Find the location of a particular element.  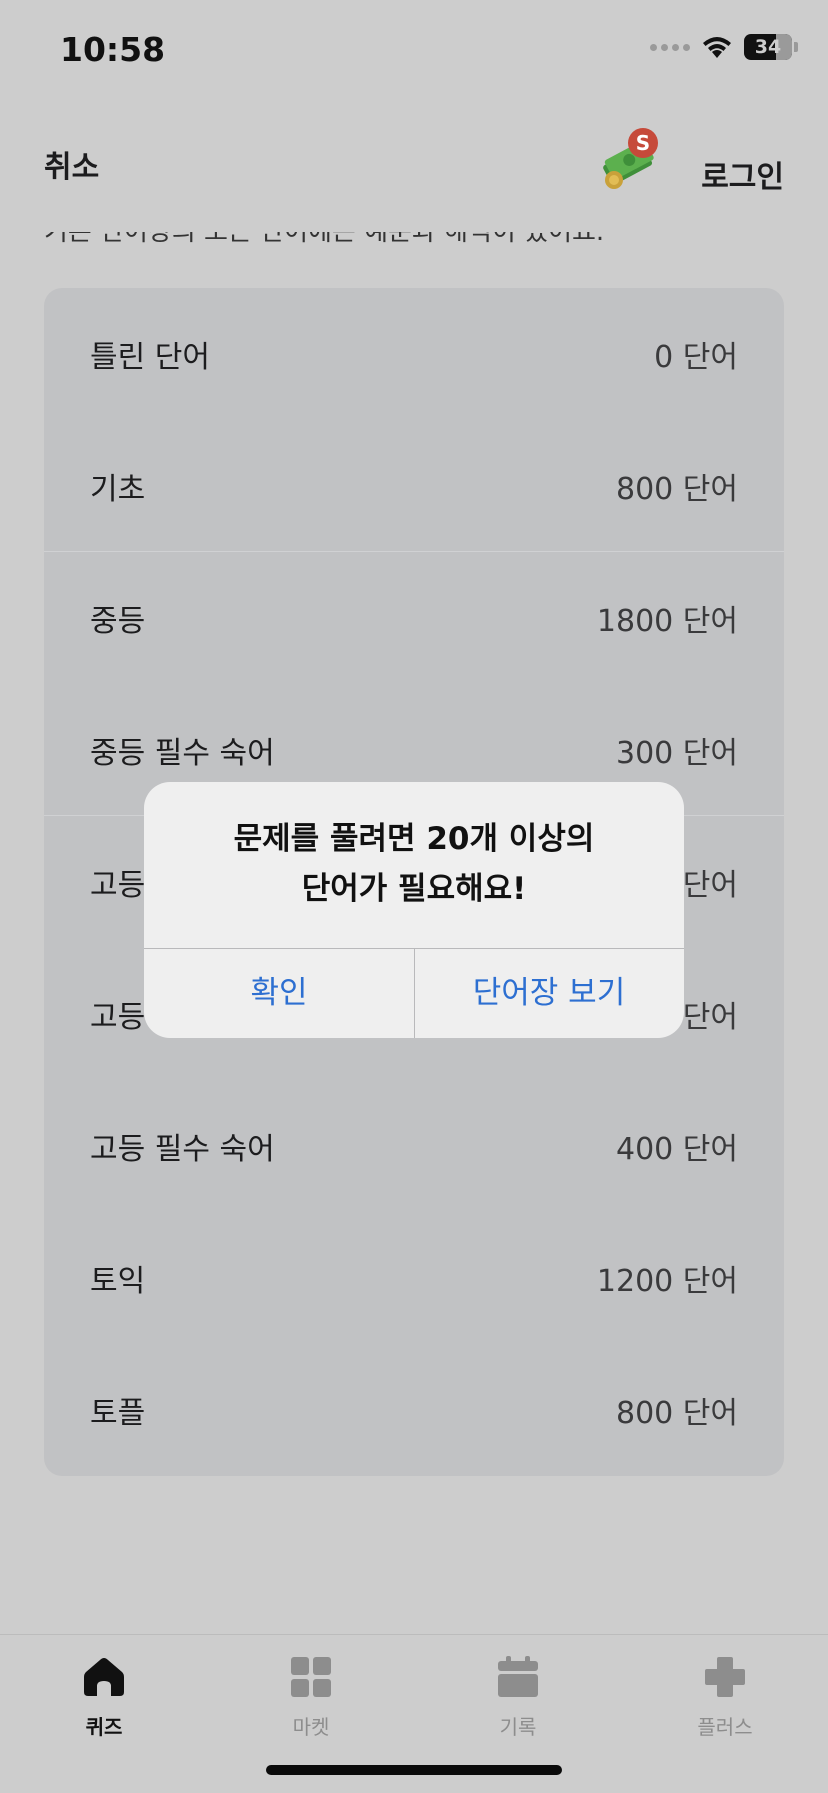

cellular-signal-icon is located at coordinates (670, 47).